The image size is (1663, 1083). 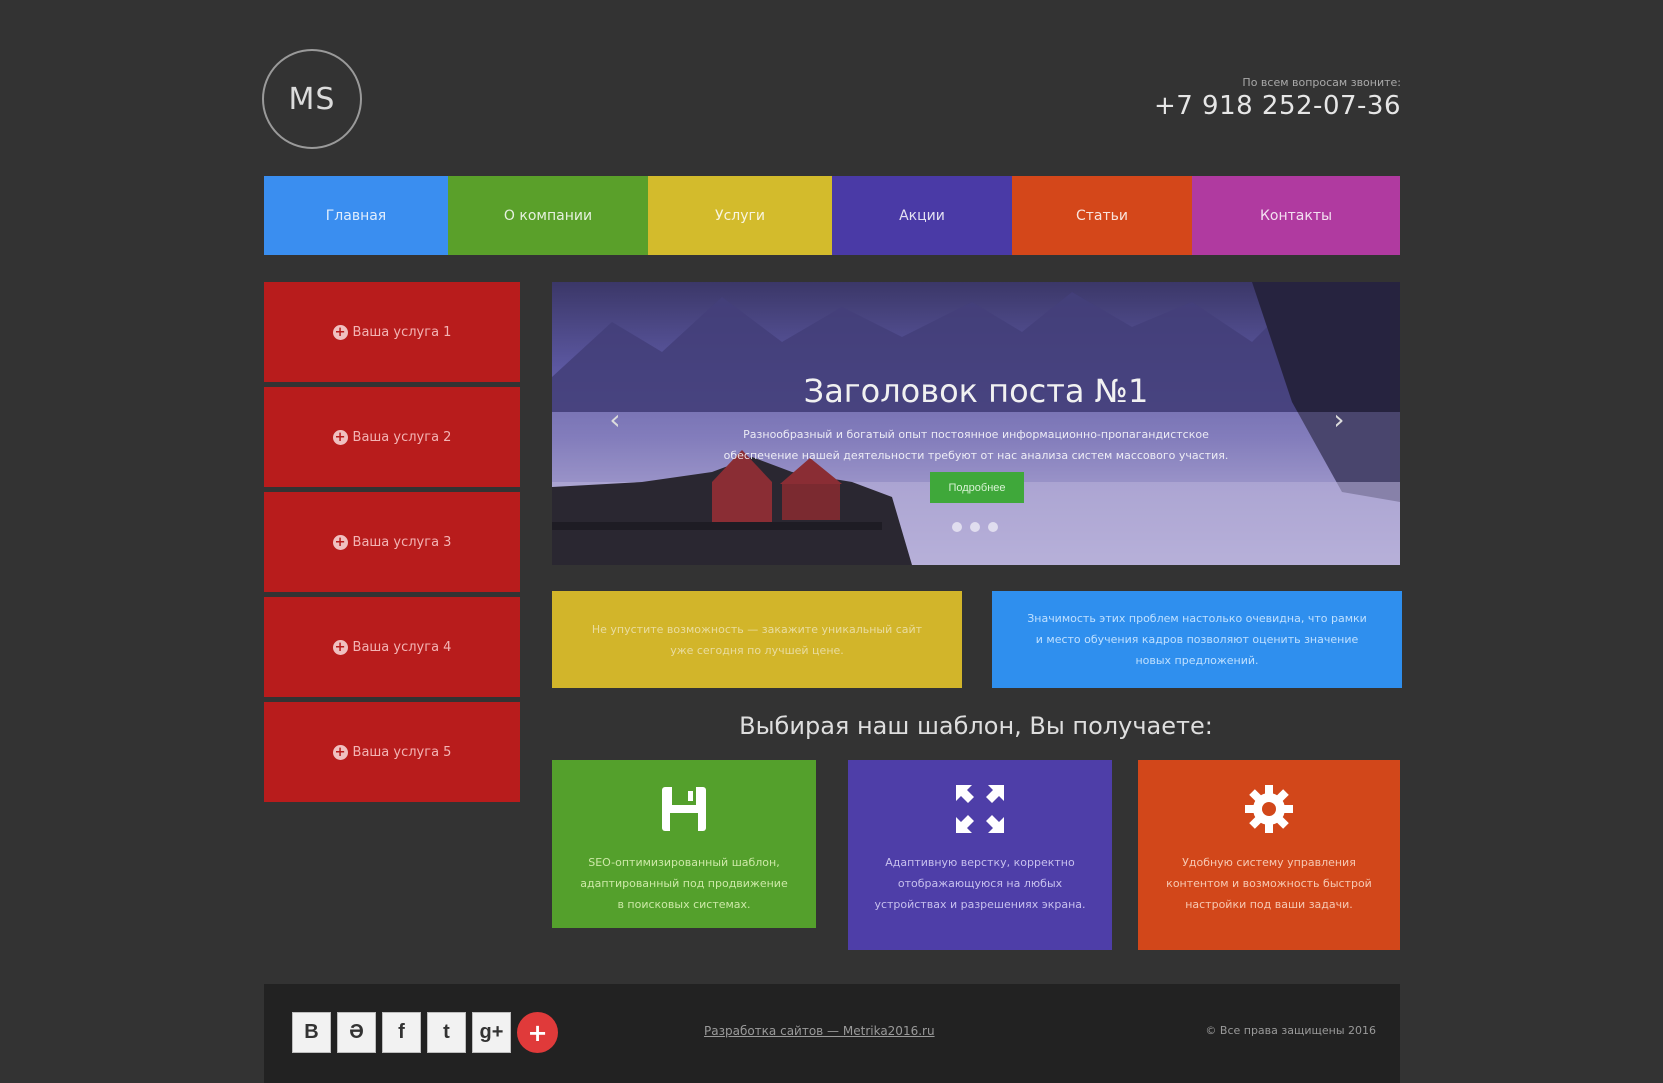 What do you see at coordinates (311, 1032) in the screenshot?
I see `vk-icon: В` at bounding box center [311, 1032].